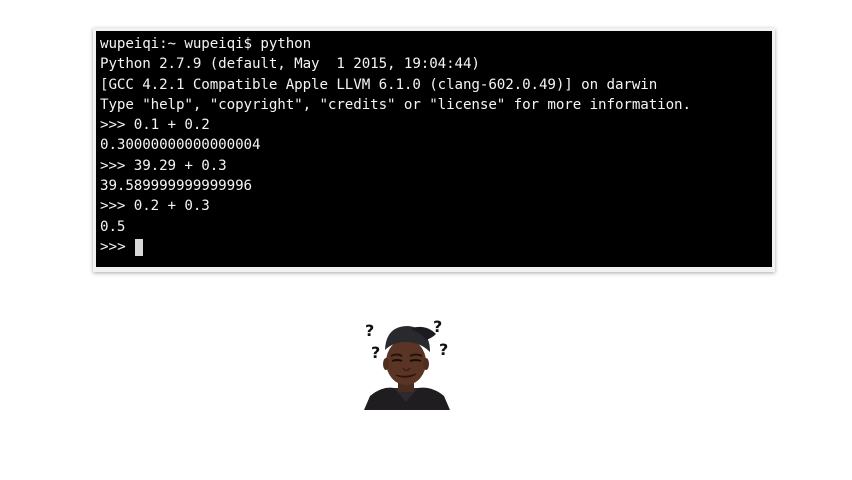  I want to click on terminal-prompt: >>>, so click(117, 247).